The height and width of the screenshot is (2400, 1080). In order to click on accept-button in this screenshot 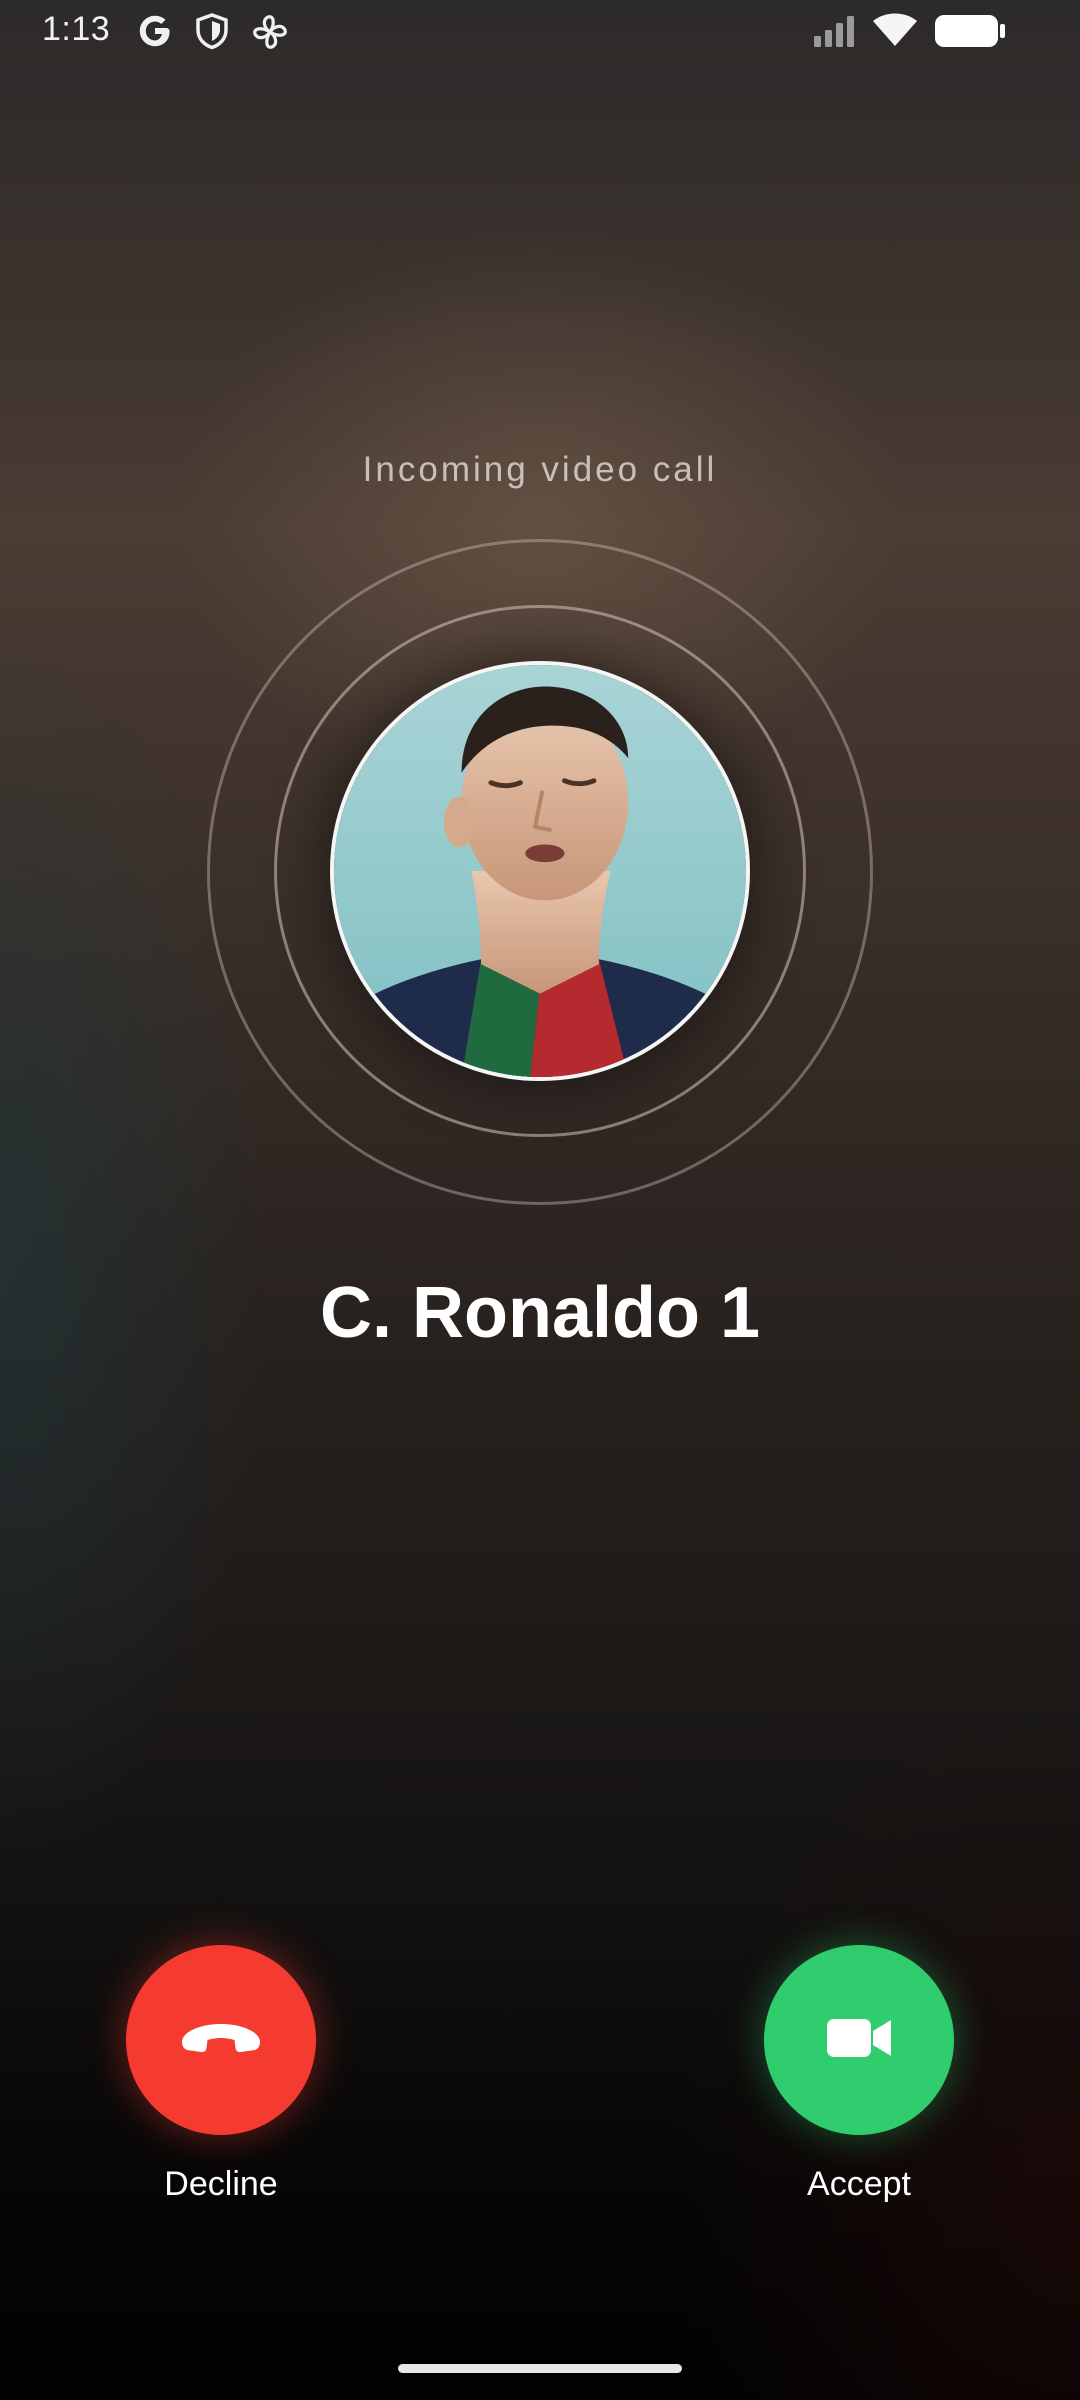, I will do `click(859, 2040)`.